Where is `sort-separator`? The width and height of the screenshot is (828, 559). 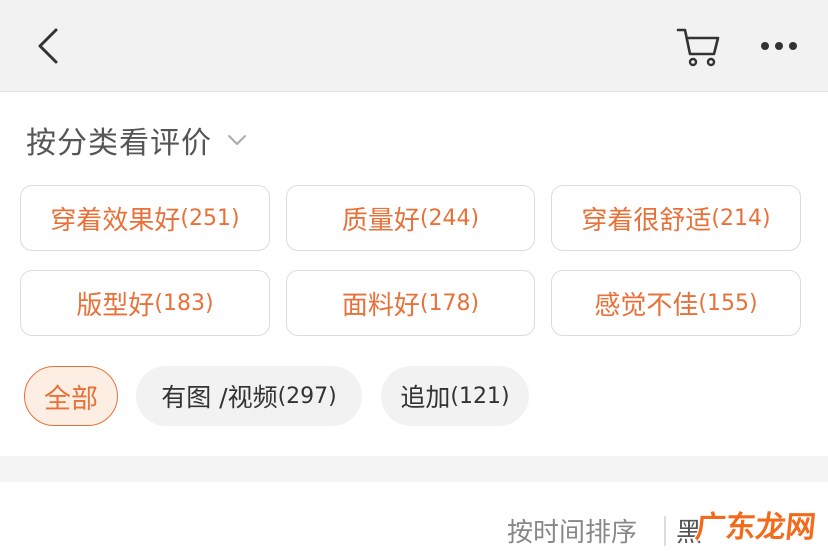
sort-separator is located at coordinates (665, 531).